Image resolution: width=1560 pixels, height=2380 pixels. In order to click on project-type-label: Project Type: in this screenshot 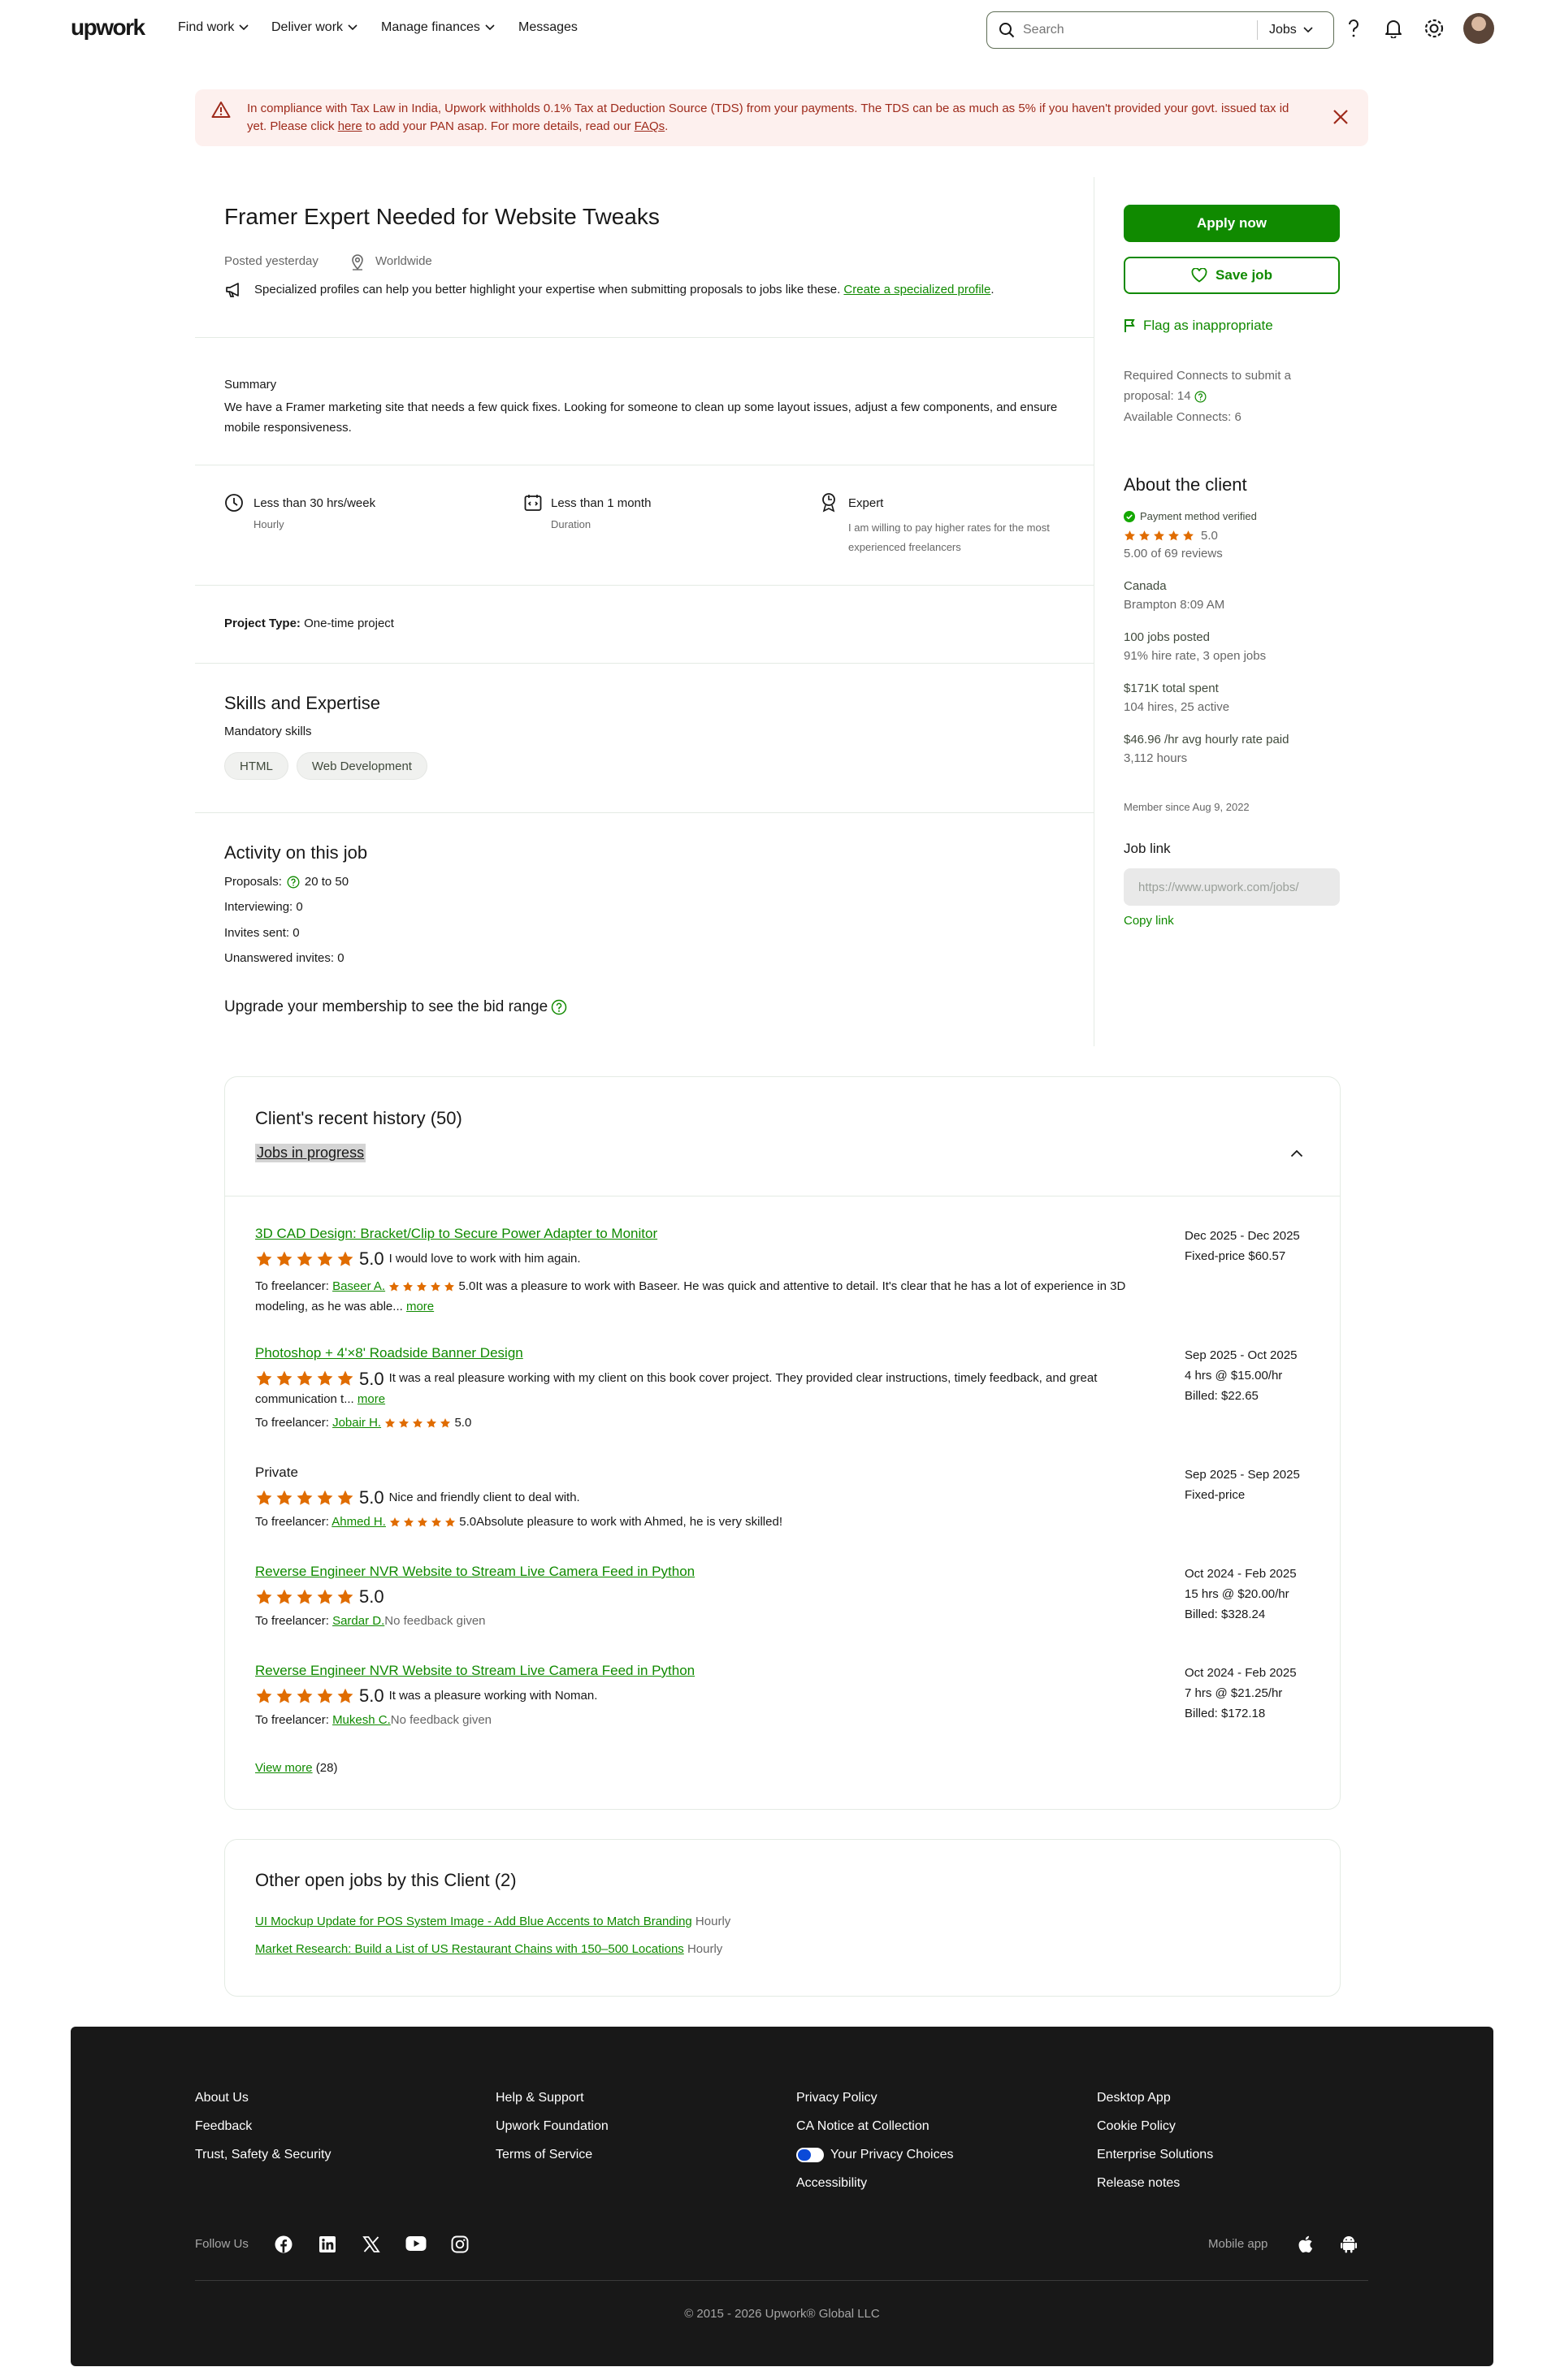, I will do `click(262, 623)`.